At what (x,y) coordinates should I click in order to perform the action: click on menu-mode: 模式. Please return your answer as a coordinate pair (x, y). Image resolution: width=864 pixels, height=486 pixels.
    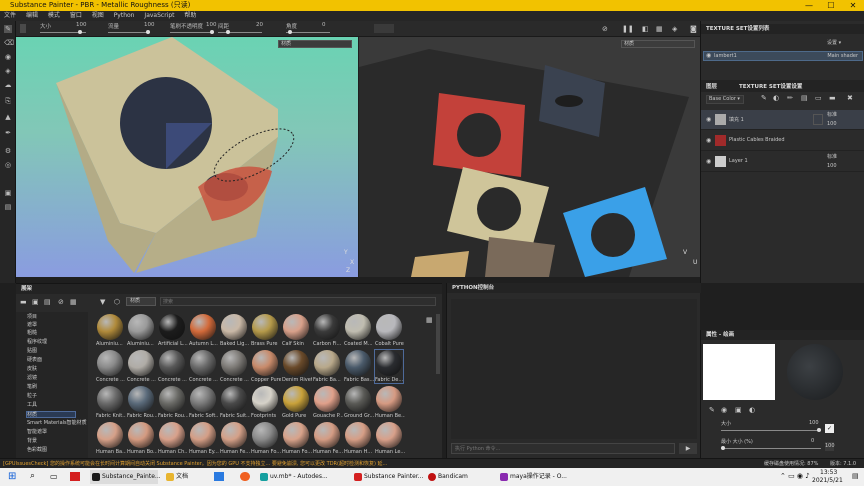
    Looking at the image, I should click on (54, 16).